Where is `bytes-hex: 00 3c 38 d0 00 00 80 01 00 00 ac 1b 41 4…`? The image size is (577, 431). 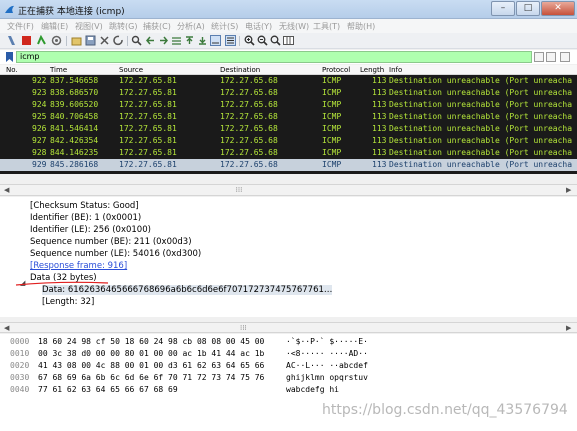
bytes-hex: 00 3c 38 d0 00 00 80 01 00 00 ac 1b 41 4… is located at coordinates (151, 353).